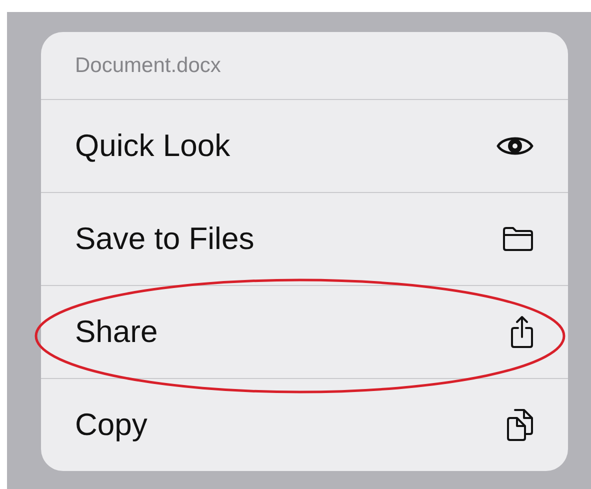  I want to click on folder-icon, so click(518, 239).